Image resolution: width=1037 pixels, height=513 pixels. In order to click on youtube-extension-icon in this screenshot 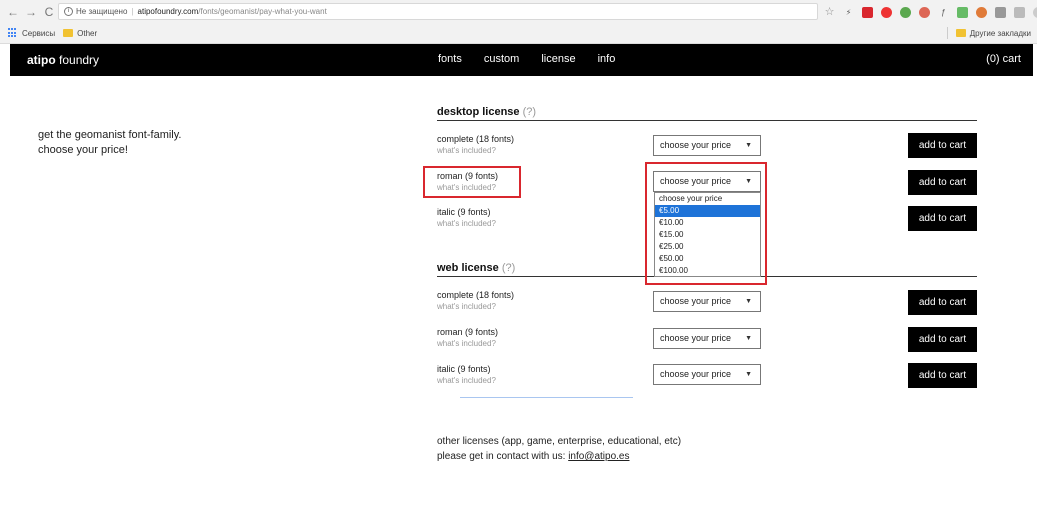, I will do `click(867, 12)`.